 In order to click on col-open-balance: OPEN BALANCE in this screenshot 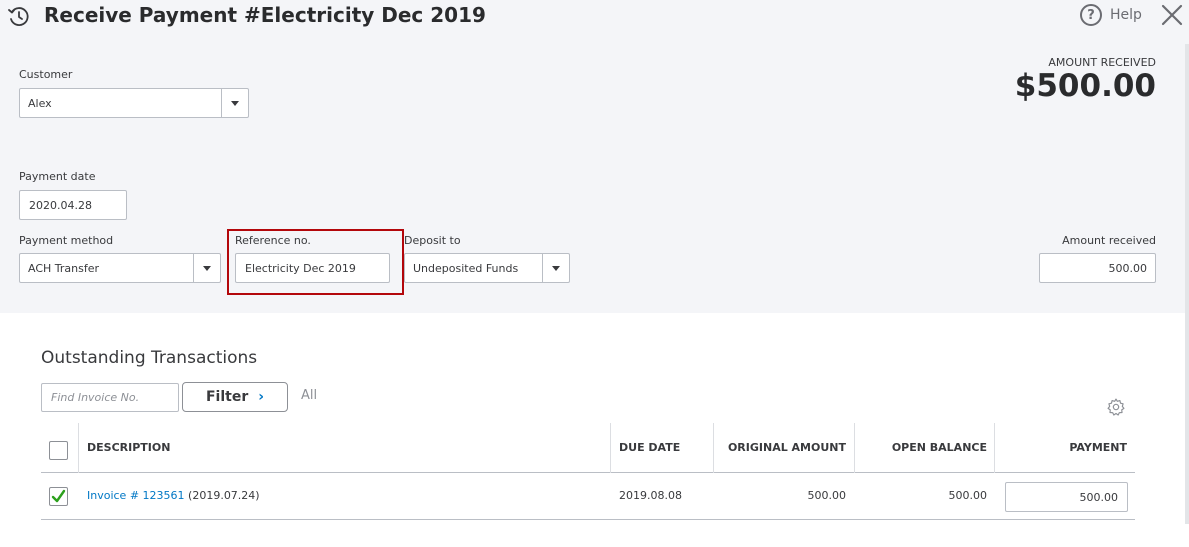, I will do `click(939, 447)`.